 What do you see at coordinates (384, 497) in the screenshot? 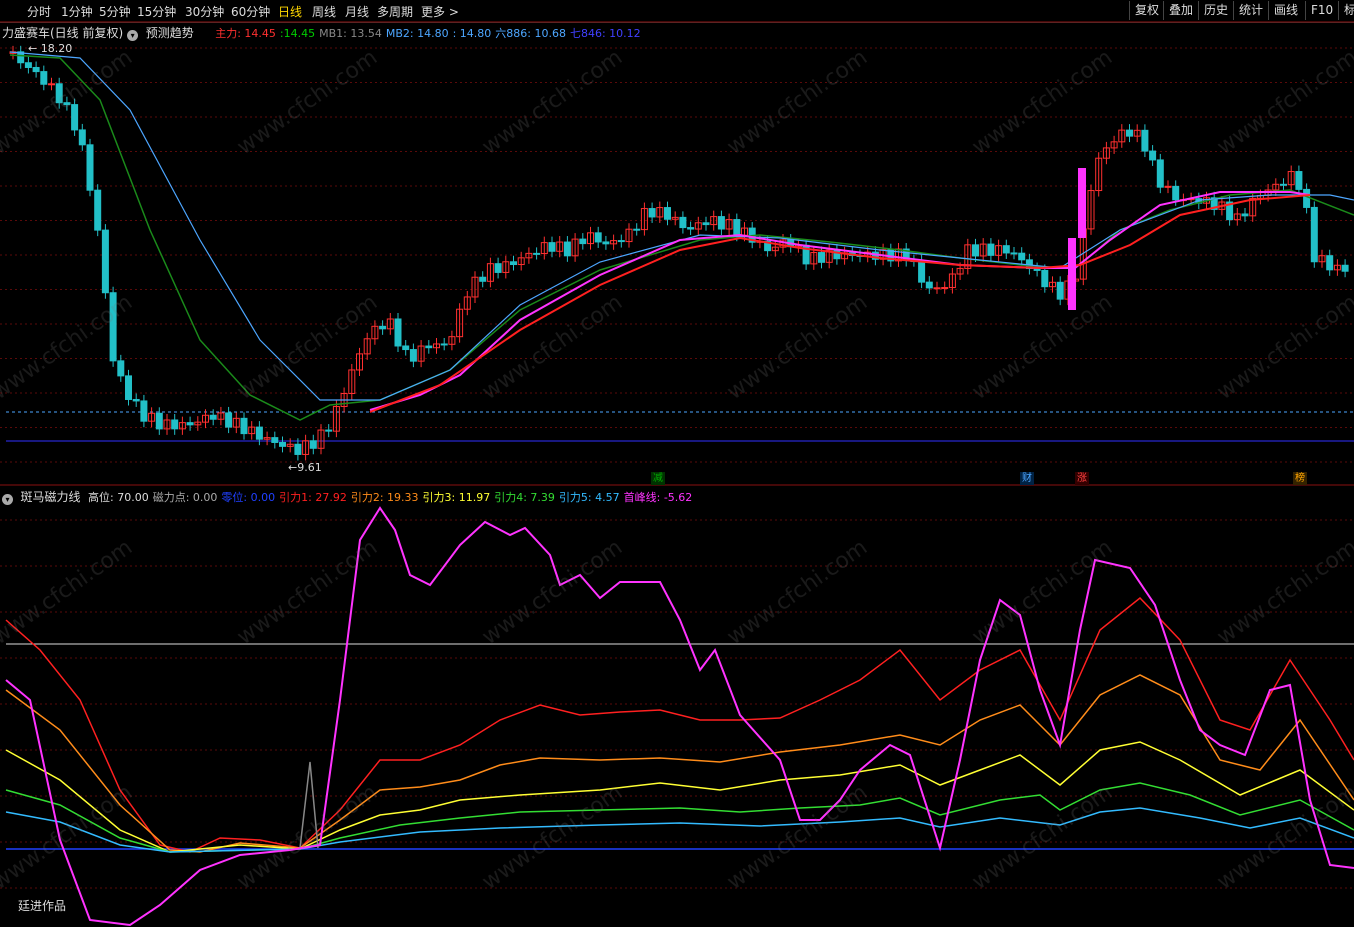
I see `sub-legend-item: 引力2: 19.33` at bounding box center [384, 497].